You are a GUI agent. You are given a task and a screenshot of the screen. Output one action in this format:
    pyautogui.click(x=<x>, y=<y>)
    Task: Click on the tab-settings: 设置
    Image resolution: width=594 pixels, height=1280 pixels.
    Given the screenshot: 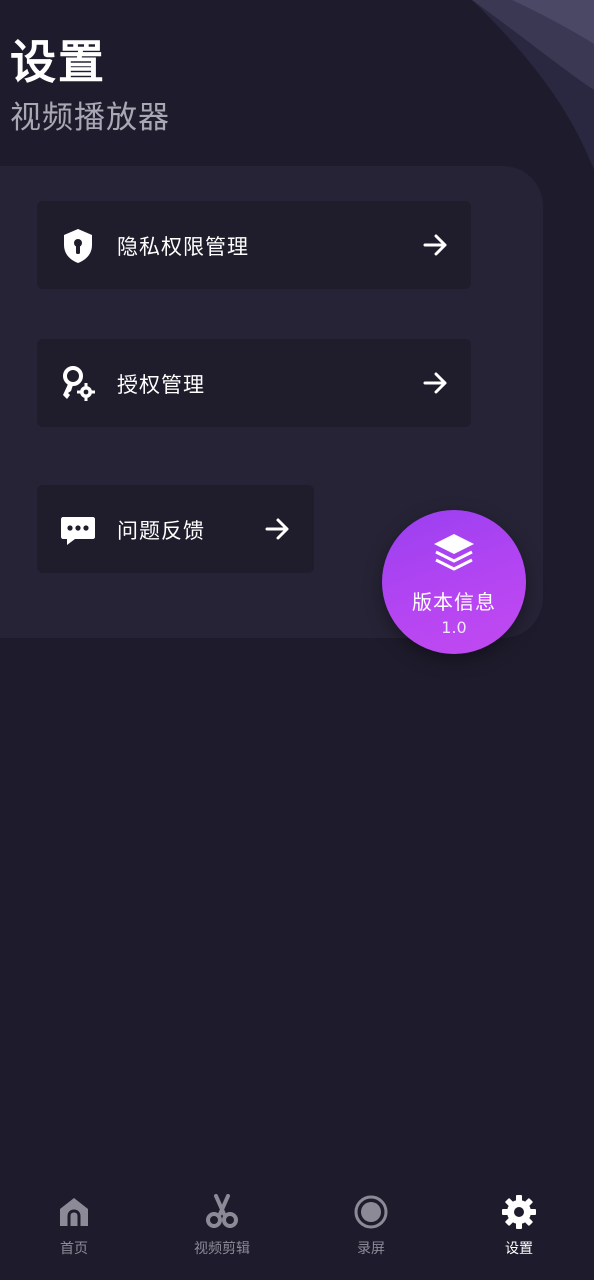 What is the action you would take?
    pyautogui.click(x=519, y=1229)
    